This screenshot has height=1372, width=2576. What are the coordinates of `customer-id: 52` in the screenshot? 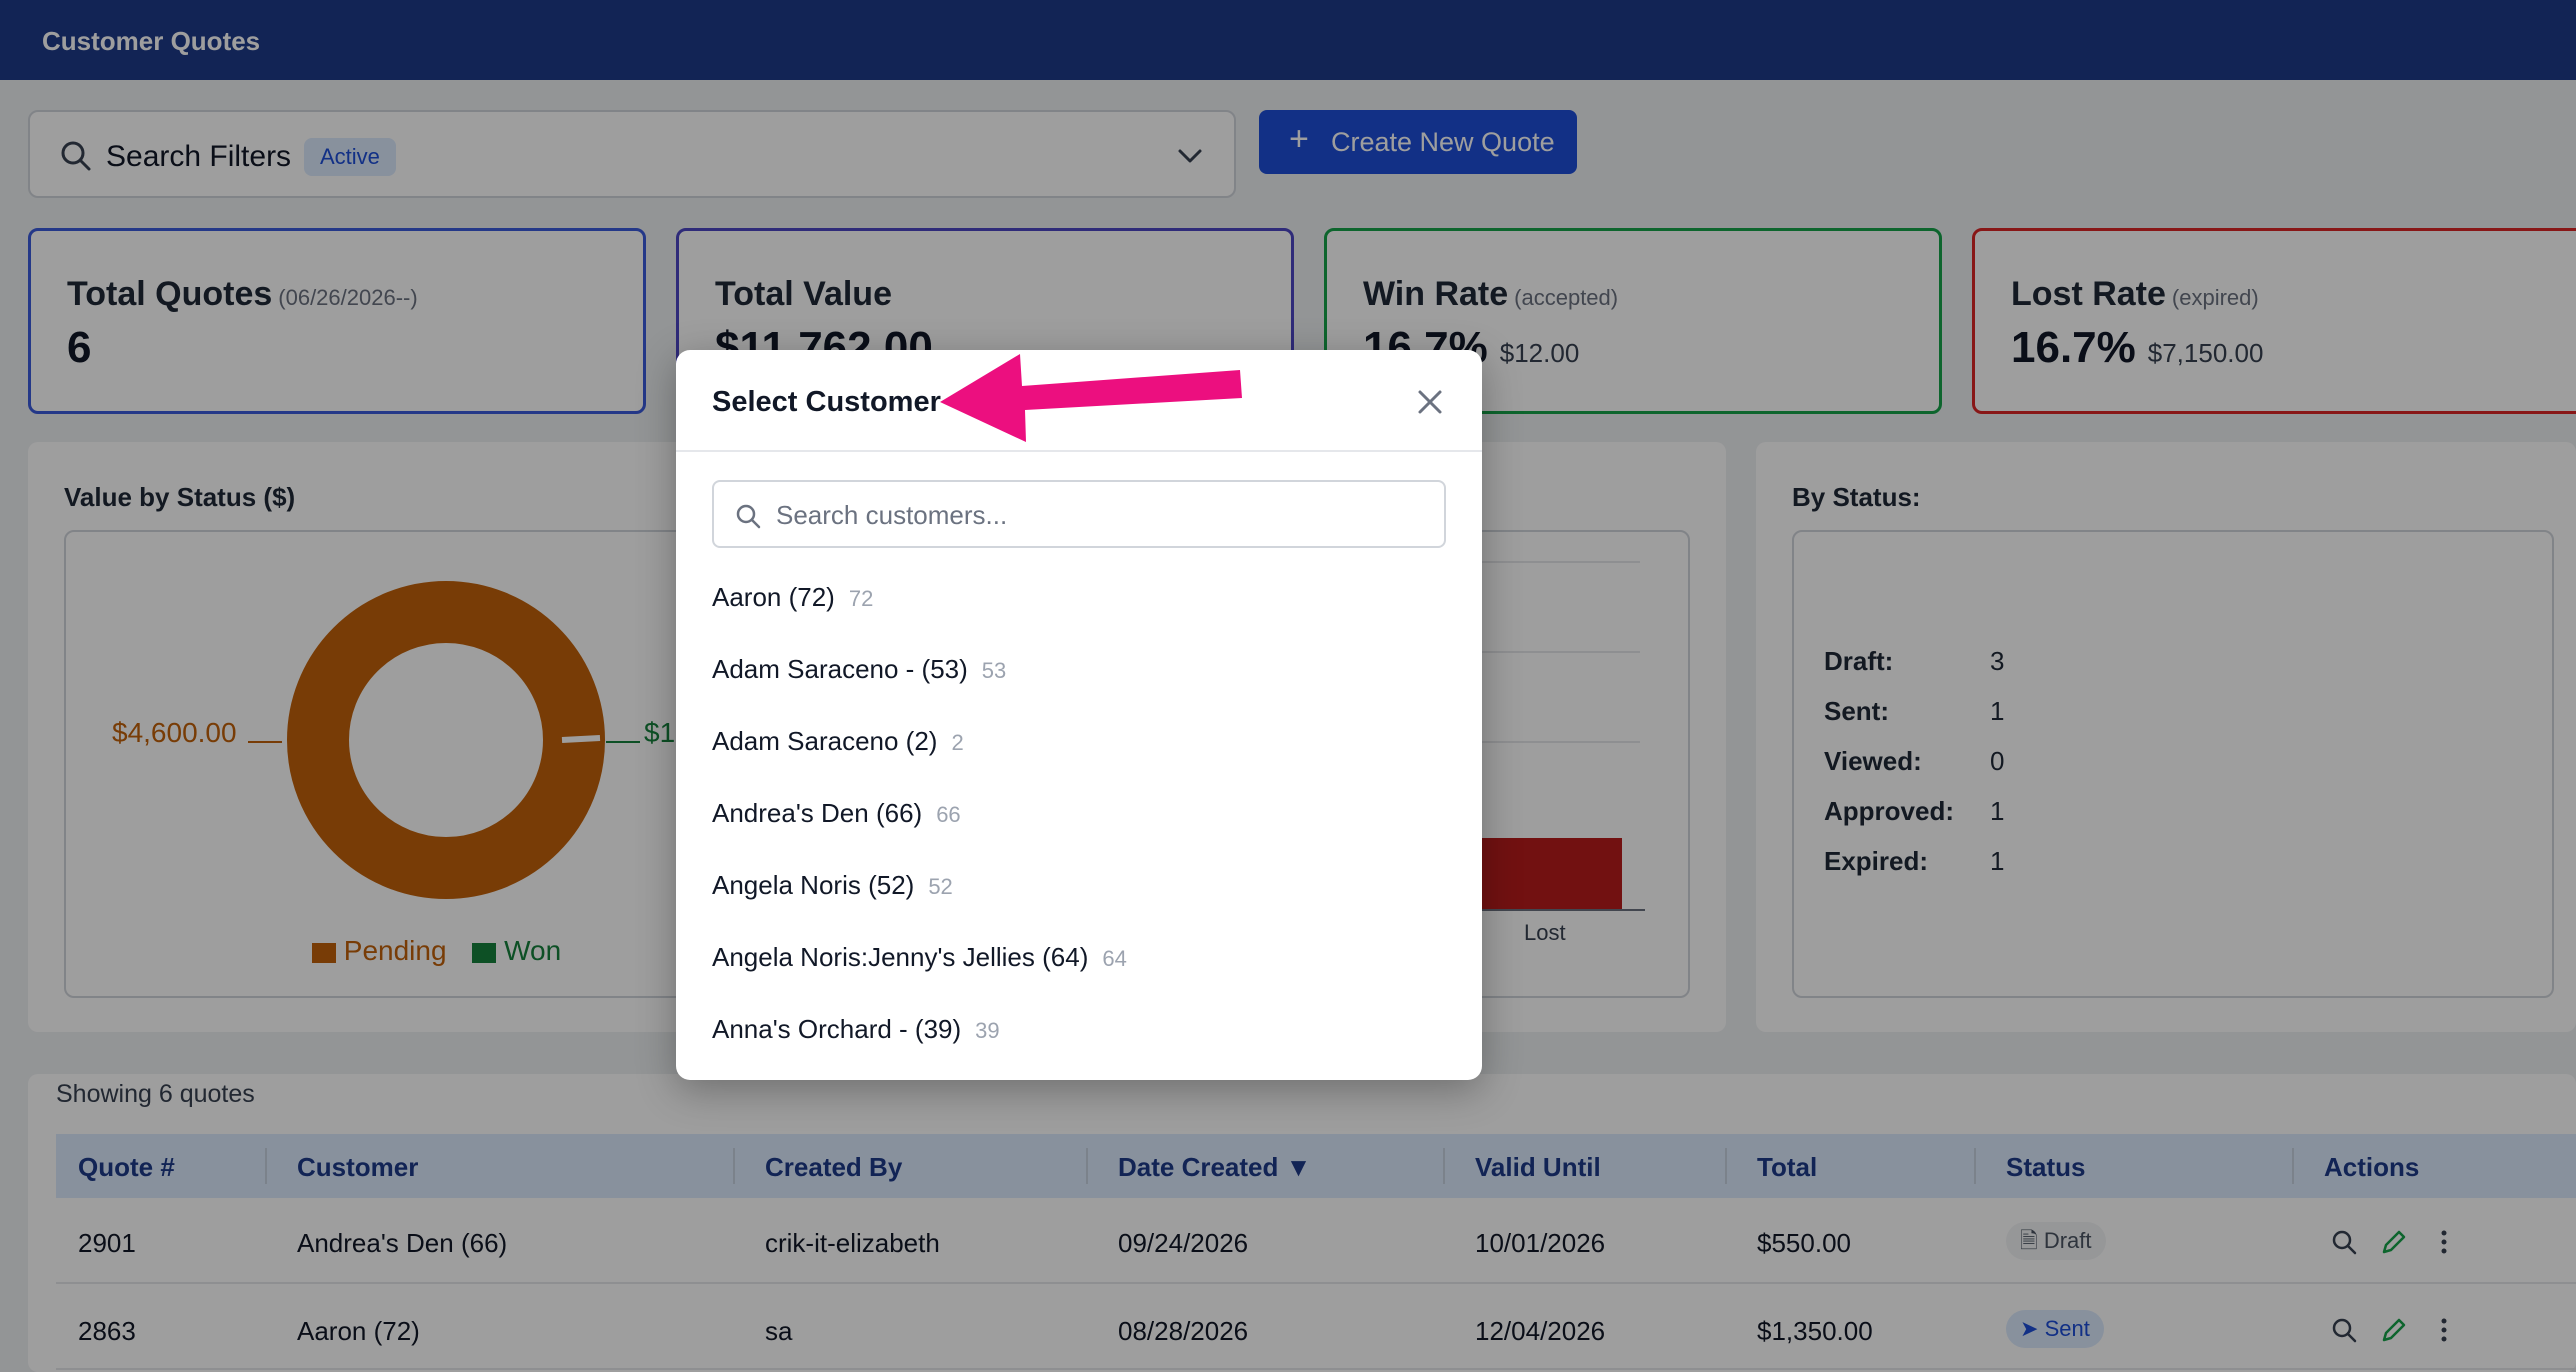 It's located at (940, 886).